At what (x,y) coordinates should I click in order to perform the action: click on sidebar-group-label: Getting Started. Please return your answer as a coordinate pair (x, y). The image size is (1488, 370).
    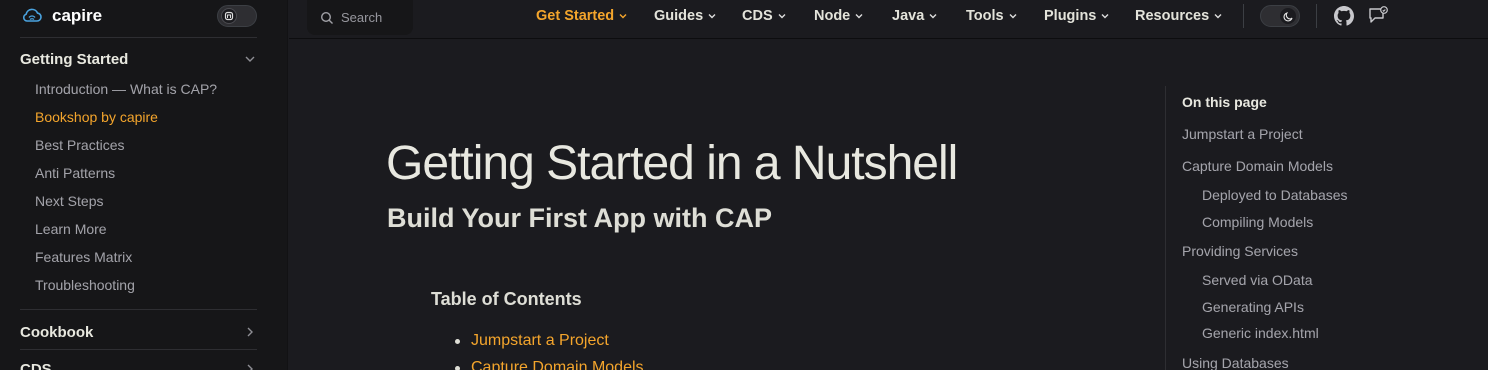
    Looking at the image, I should click on (74, 59).